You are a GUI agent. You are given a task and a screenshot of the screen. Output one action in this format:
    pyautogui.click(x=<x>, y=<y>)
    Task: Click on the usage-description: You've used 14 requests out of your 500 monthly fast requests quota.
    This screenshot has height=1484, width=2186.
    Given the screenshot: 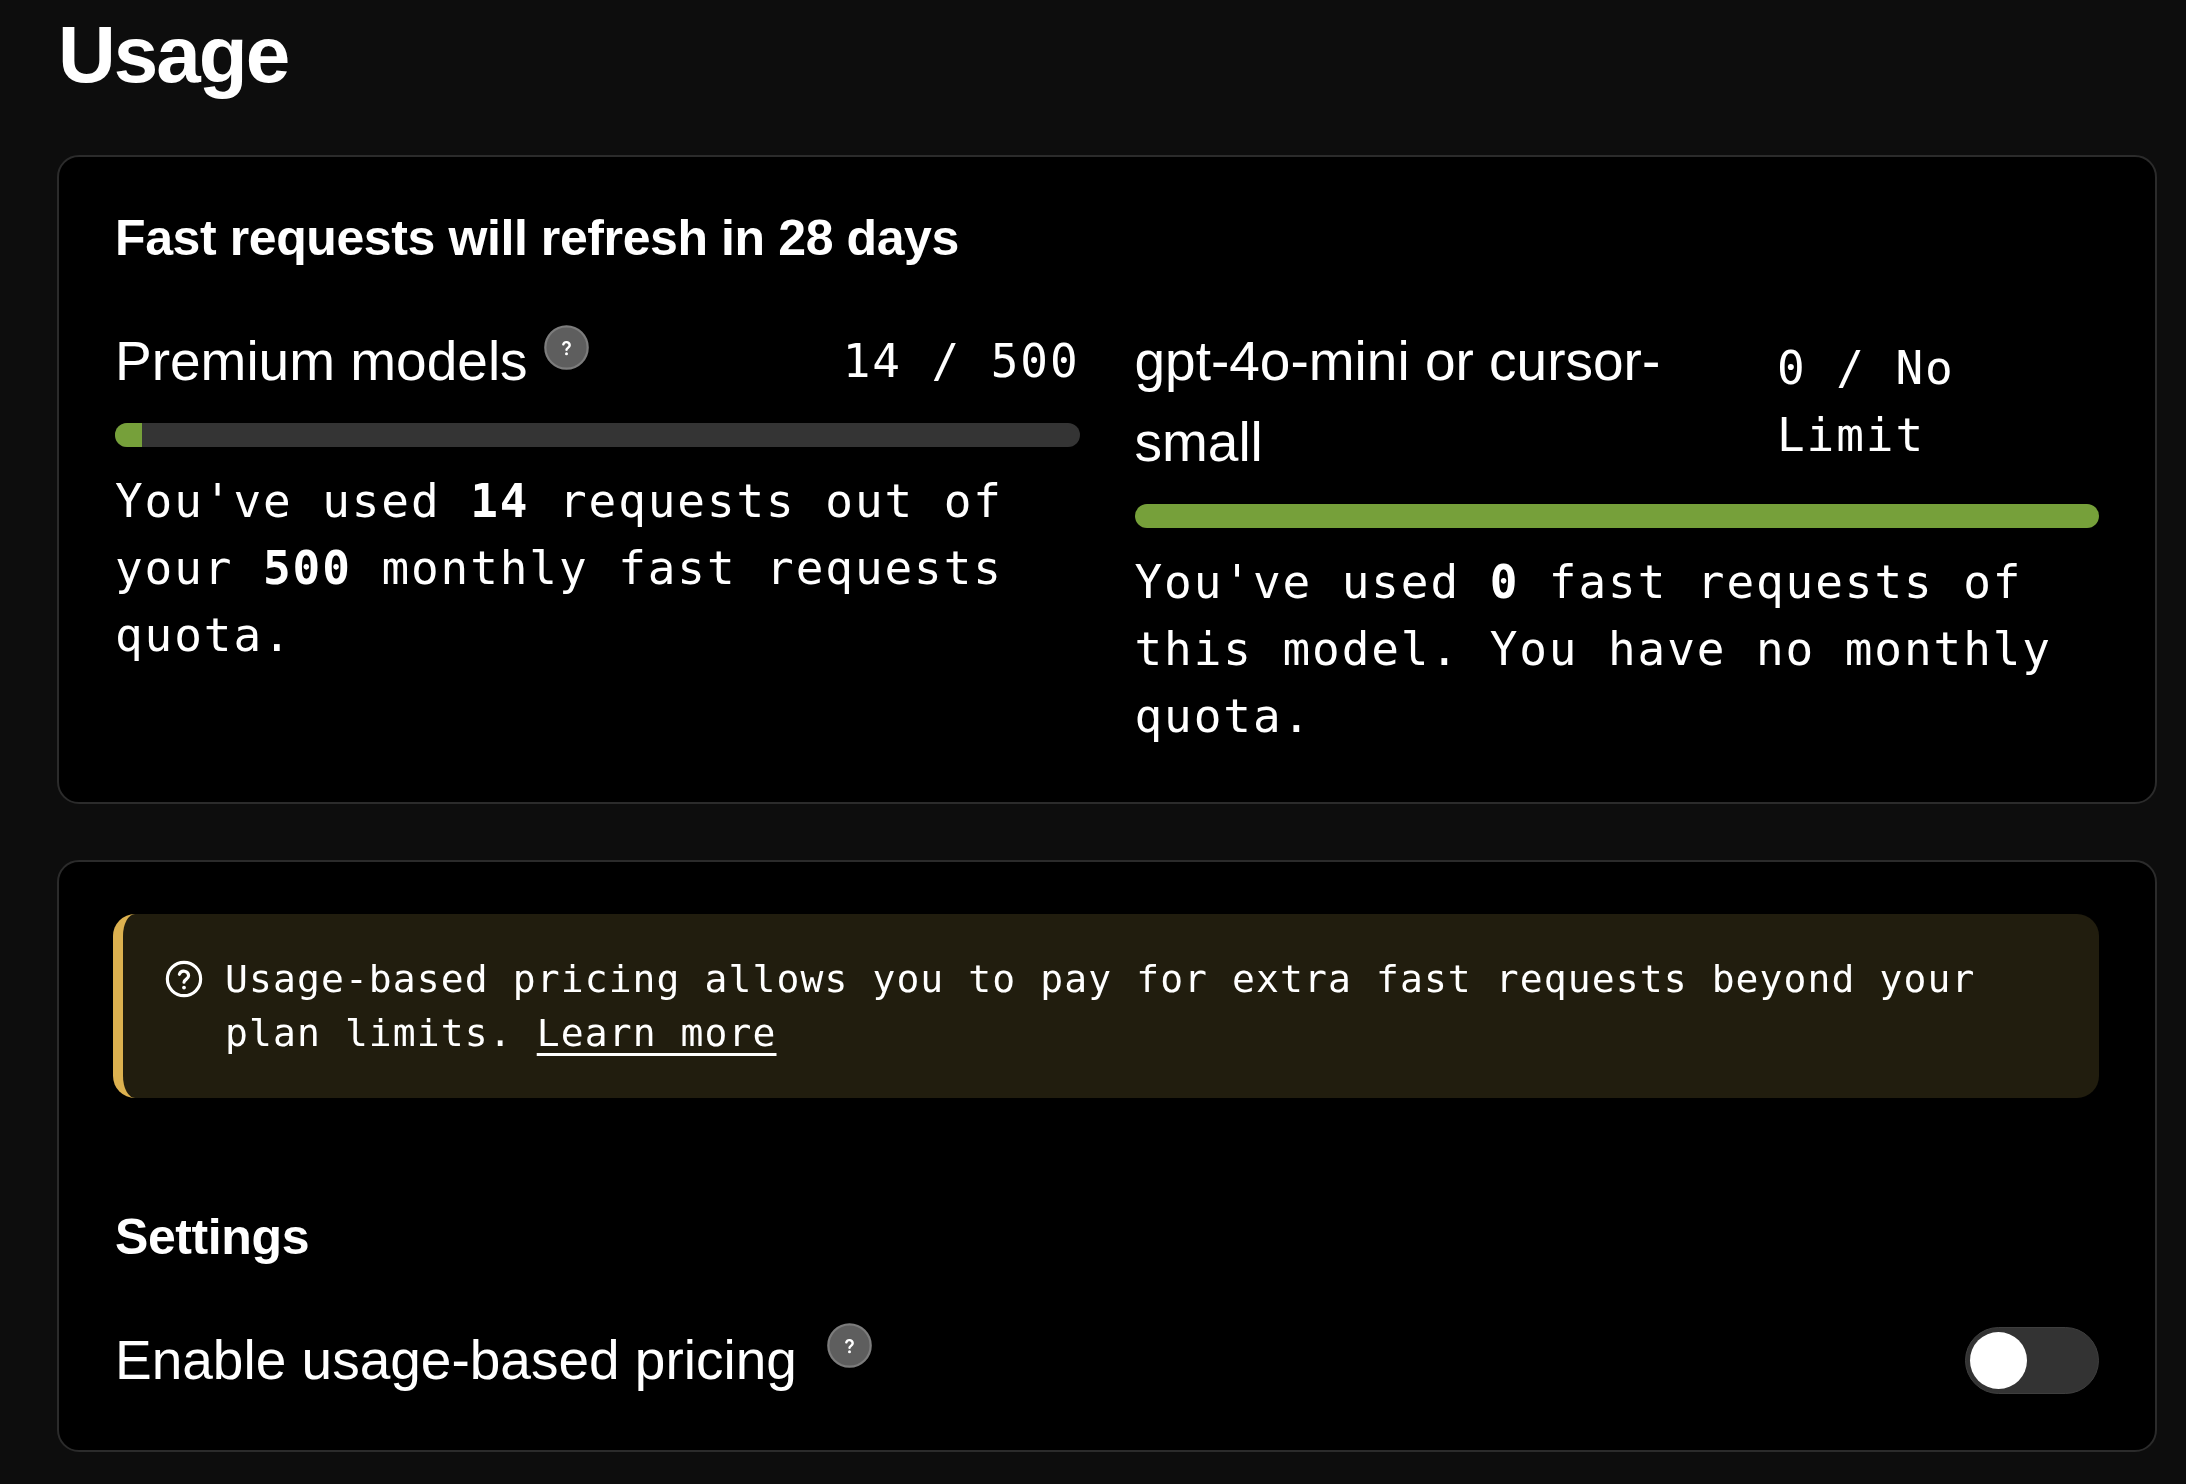 What is the action you would take?
    pyautogui.click(x=559, y=568)
    